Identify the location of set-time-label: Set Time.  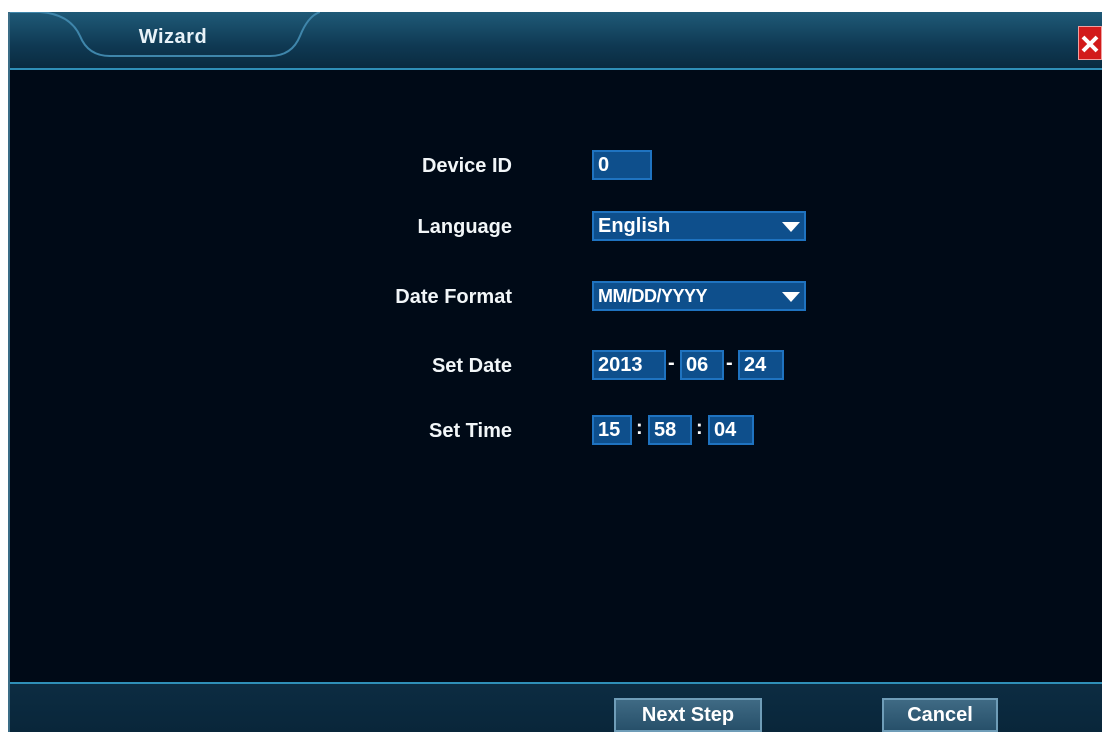
(470, 431).